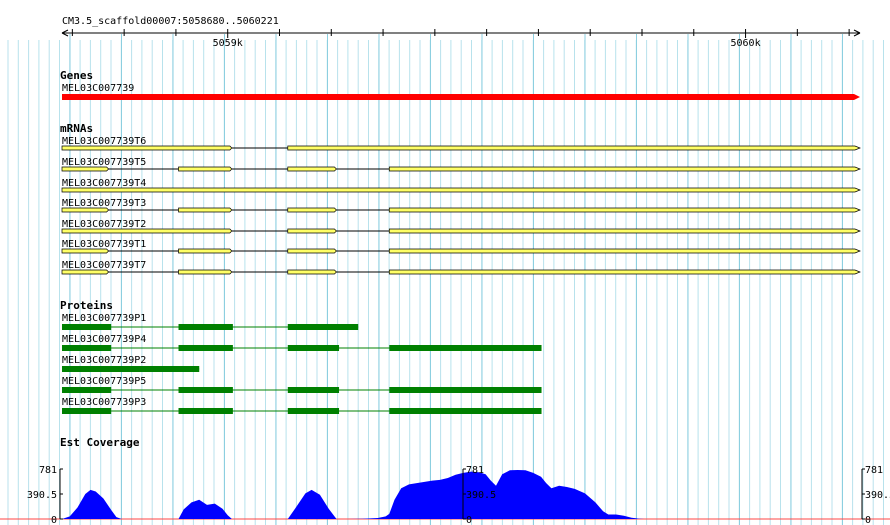 The height and width of the screenshot is (525, 890). Describe the element at coordinates (746, 43) in the screenshot. I see `ruler-tick-label: 5060k` at that location.